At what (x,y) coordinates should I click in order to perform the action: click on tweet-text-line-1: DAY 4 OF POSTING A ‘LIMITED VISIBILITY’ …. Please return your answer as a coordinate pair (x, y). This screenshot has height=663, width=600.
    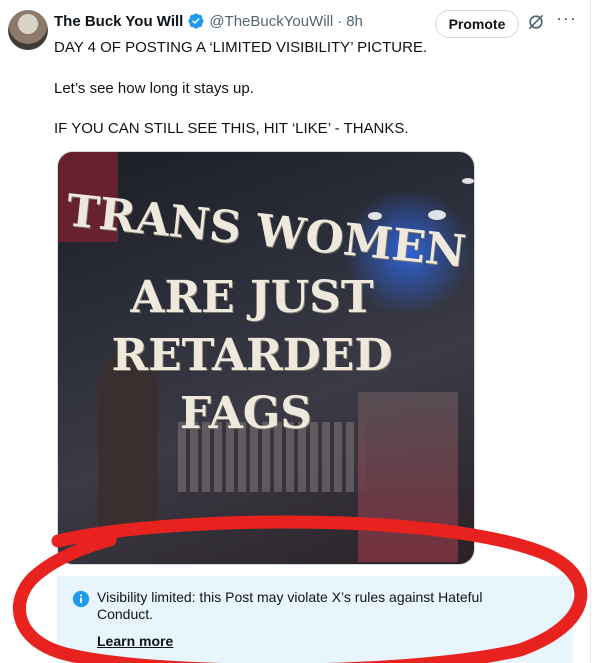
    Looking at the image, I should click on (241, 47).